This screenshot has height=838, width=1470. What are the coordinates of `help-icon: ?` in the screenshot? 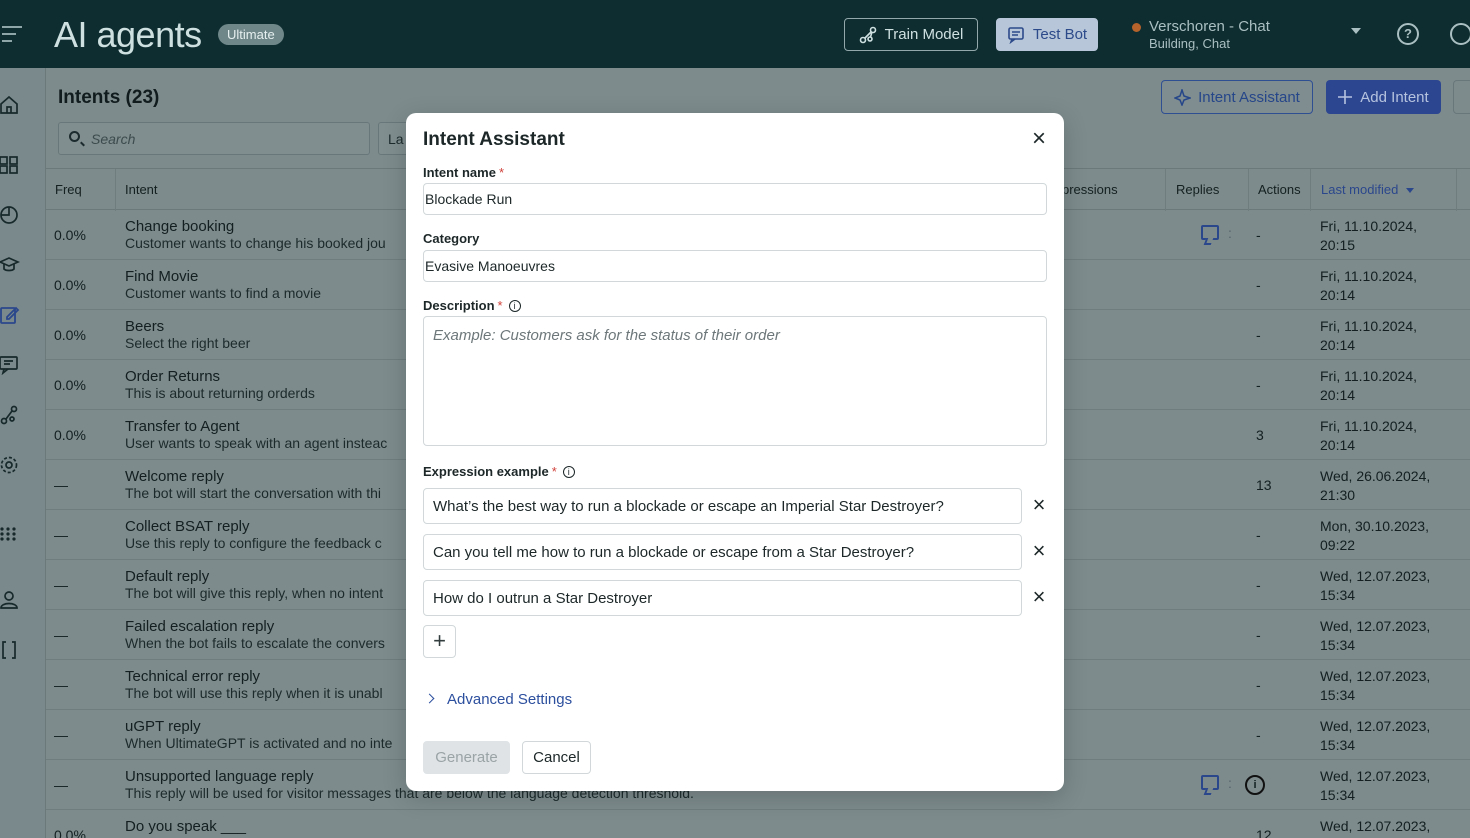 It's located at (1408, 34).